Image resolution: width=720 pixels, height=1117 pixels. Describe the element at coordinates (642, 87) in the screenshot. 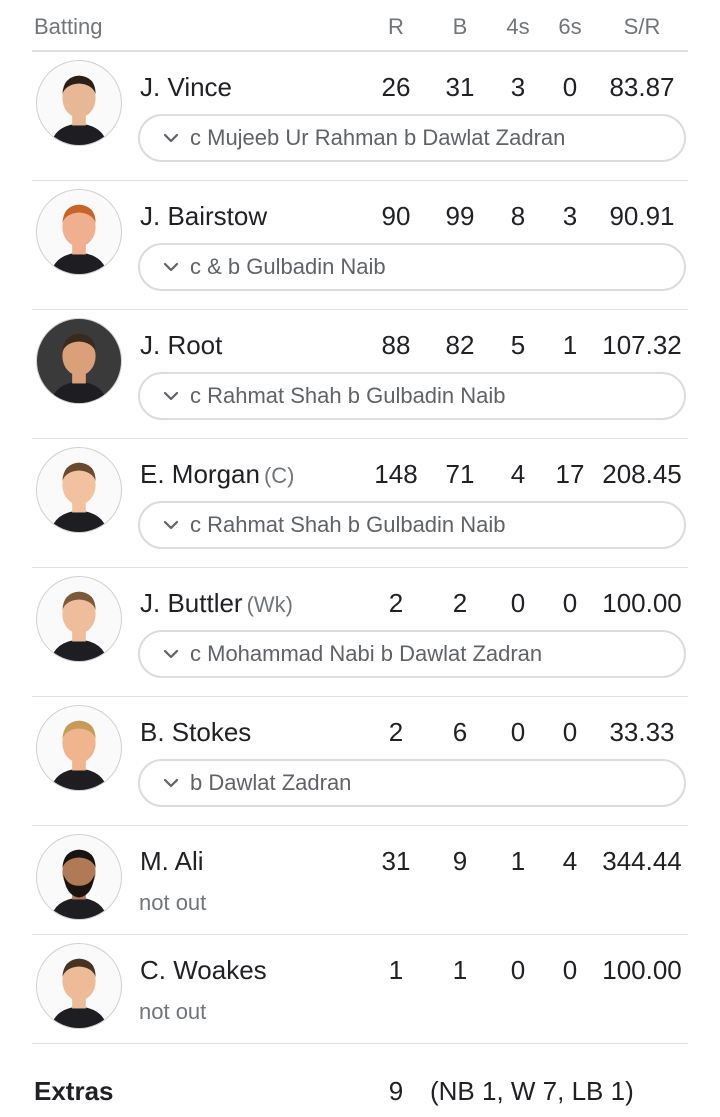

I see `stat-strike-rate: 83.87` at that location.